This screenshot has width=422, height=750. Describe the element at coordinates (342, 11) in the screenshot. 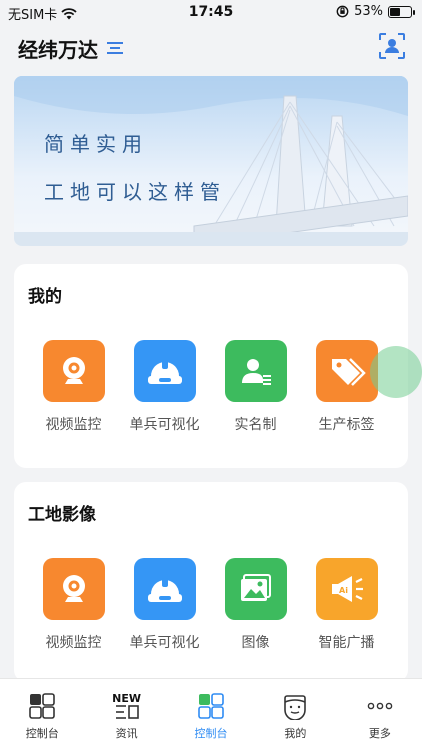

I see `rotation-lock-icon` at that location.